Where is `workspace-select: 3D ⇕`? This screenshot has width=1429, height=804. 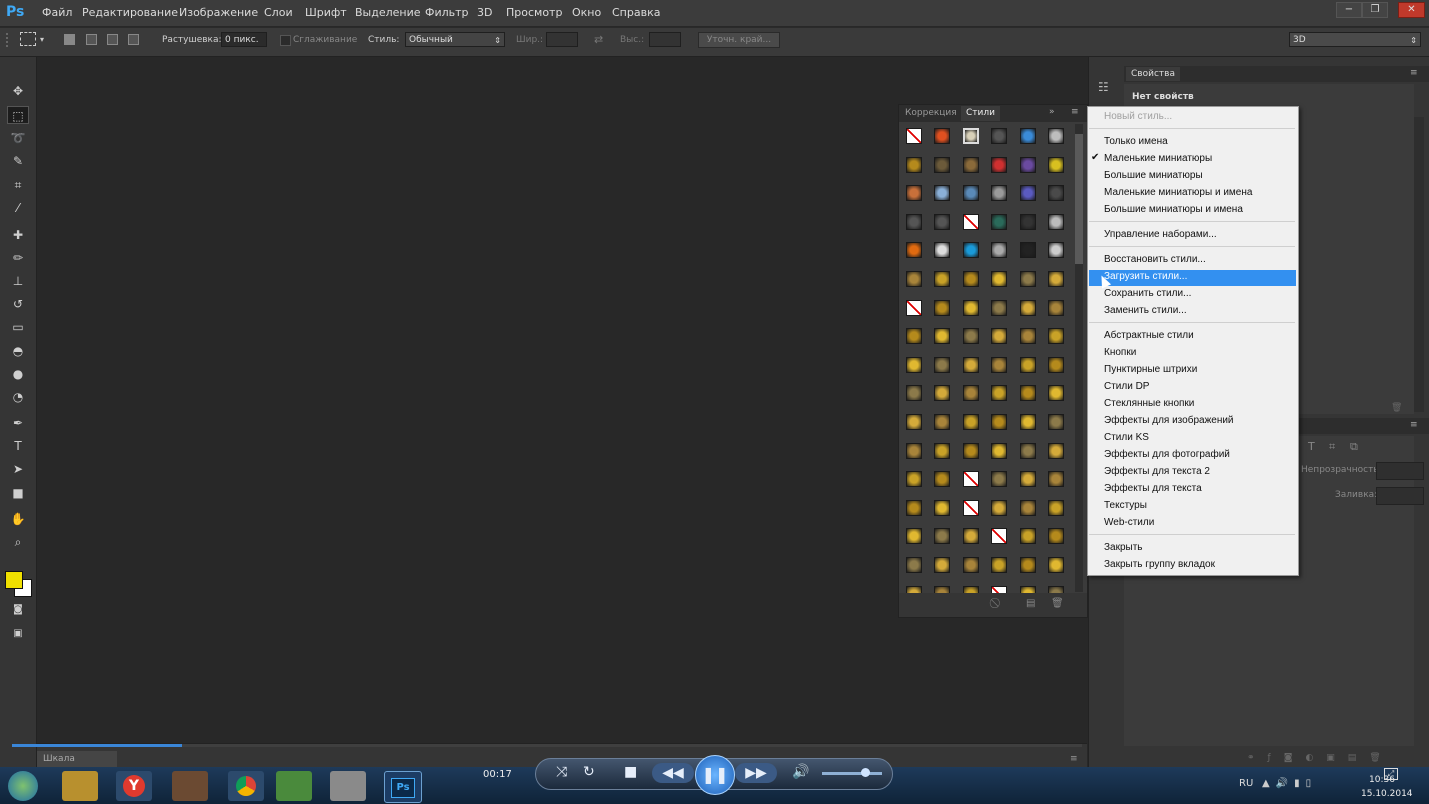 workspace-select: 3D ⇕ is located at coordinates (1355, 39).